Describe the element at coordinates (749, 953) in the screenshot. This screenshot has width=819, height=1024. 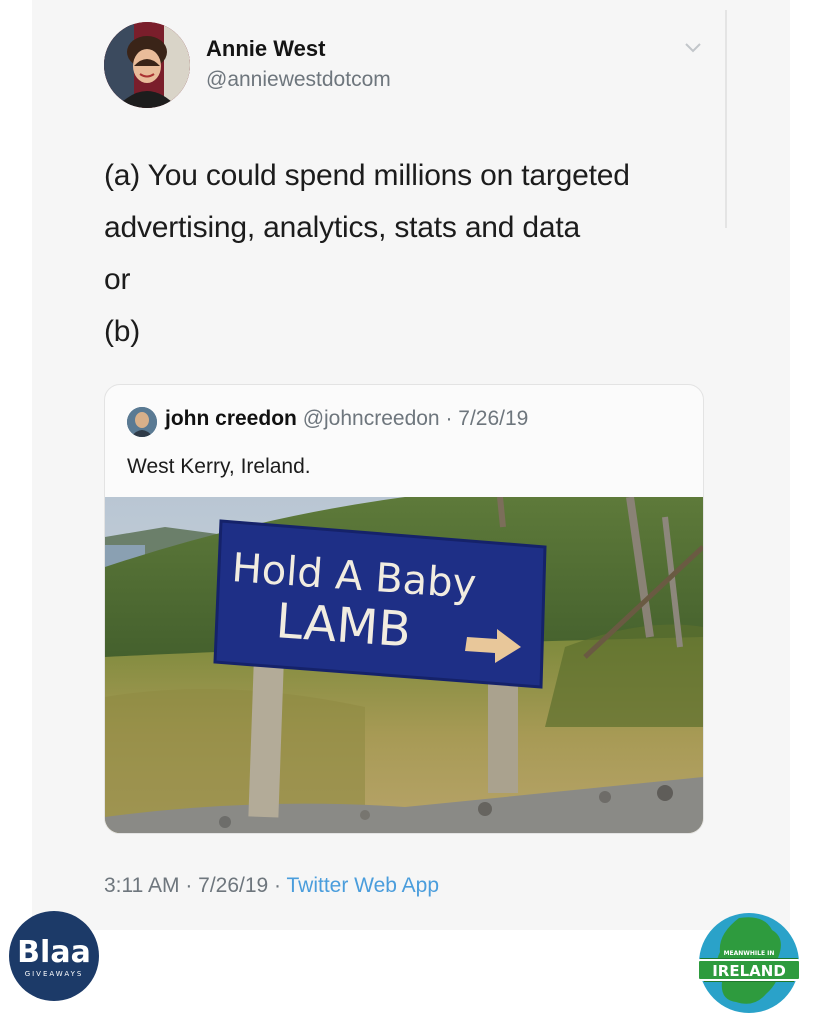
I see `svg-text: MEANWHILE IN` at that location.